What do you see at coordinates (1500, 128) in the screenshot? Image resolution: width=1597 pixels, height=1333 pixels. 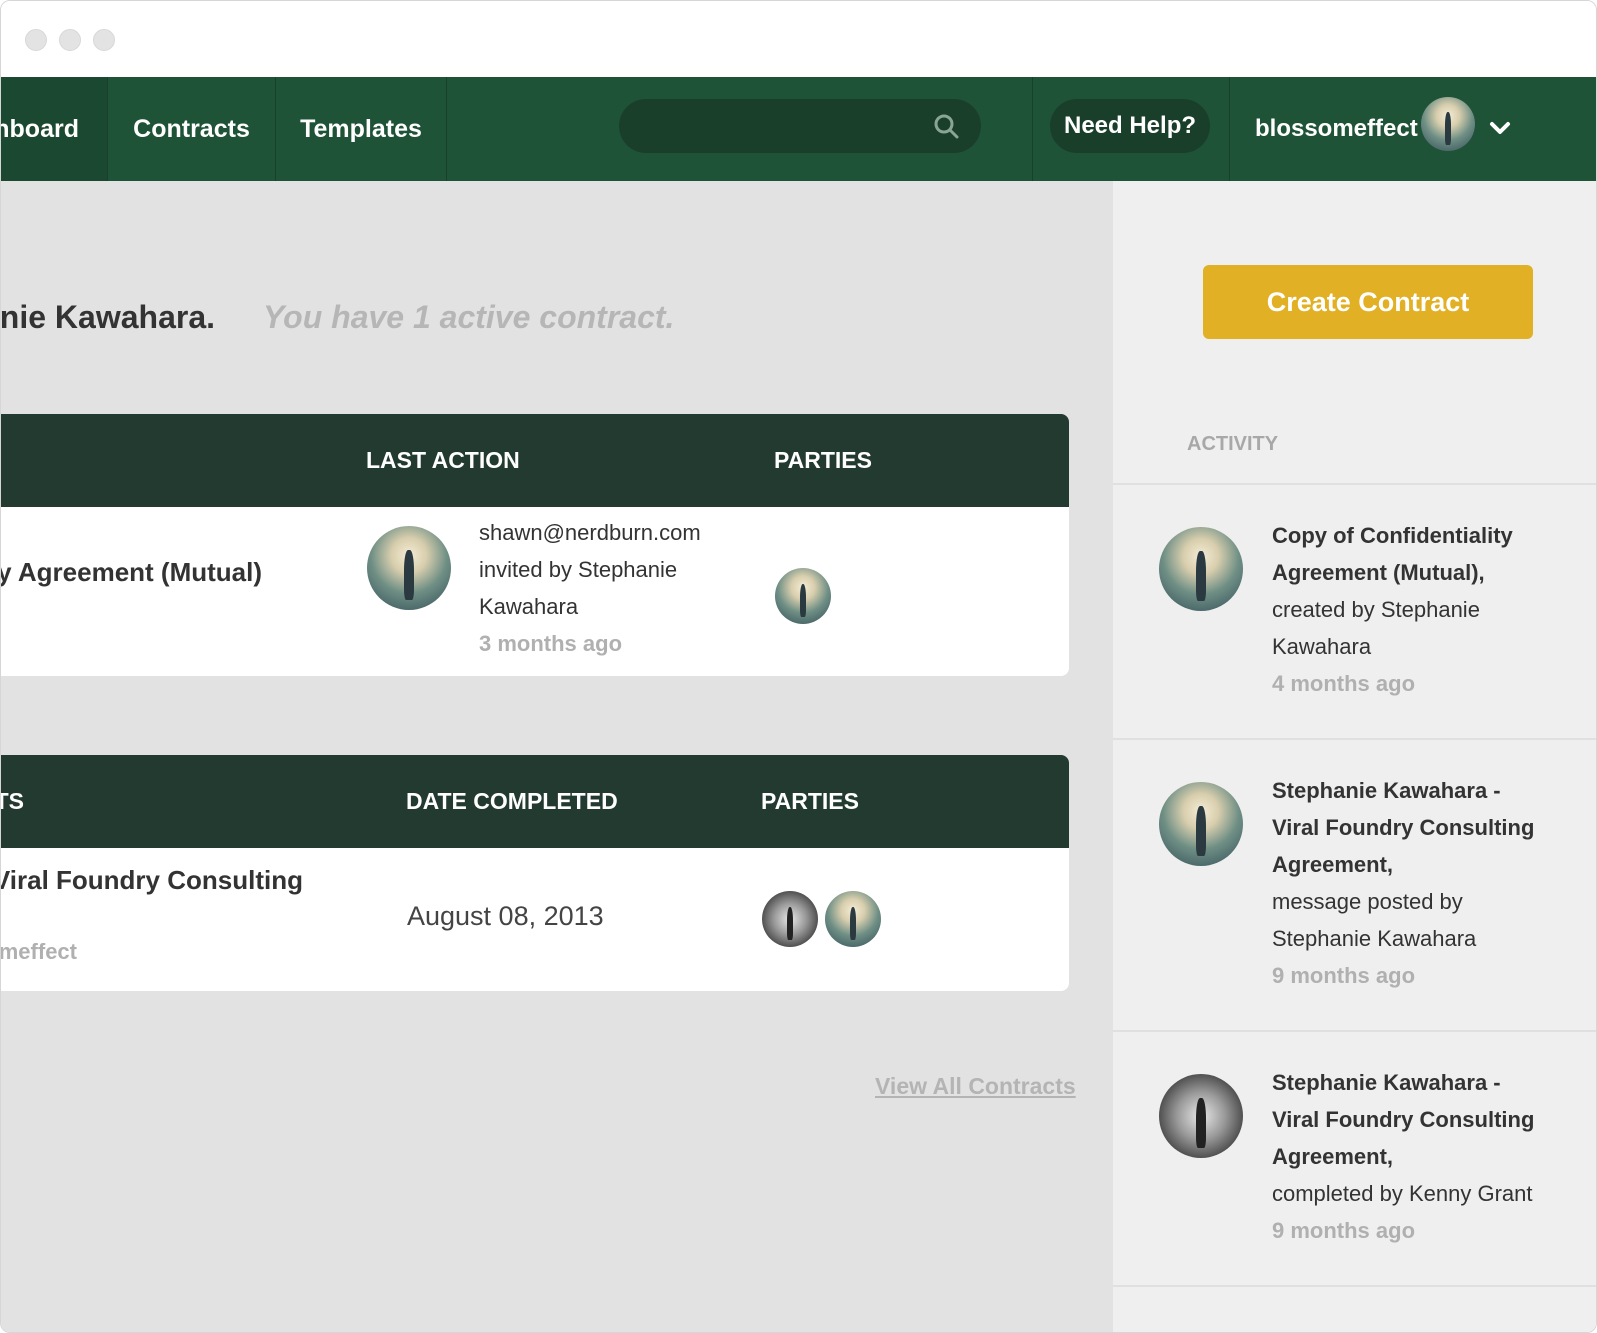 I see `chevron-down-icon` at bounding box center [1500, 128].